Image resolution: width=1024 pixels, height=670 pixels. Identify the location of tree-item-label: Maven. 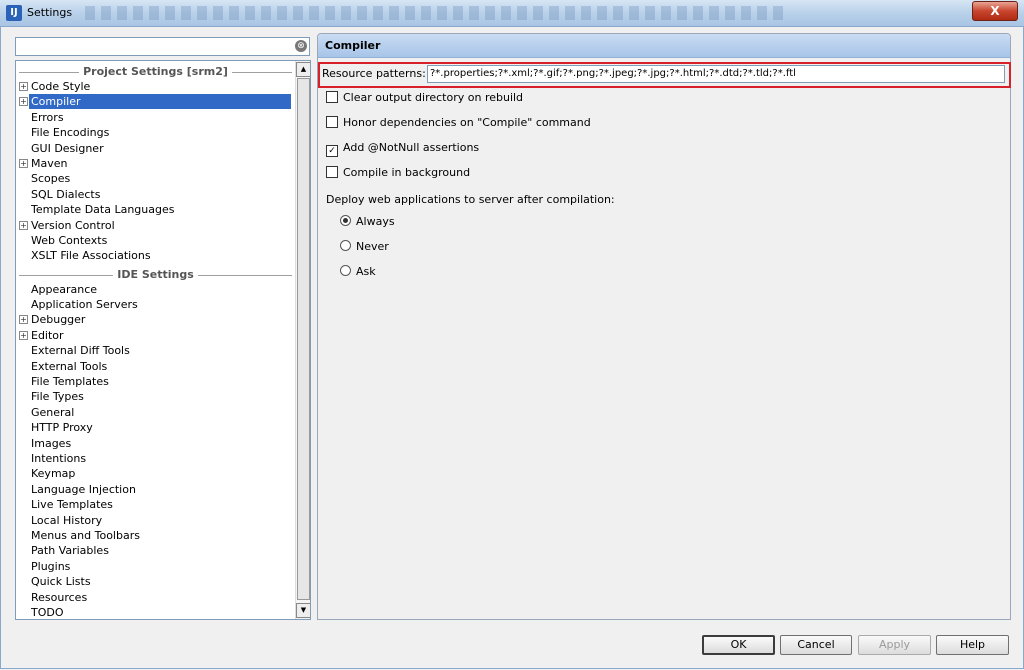
(49, 163).